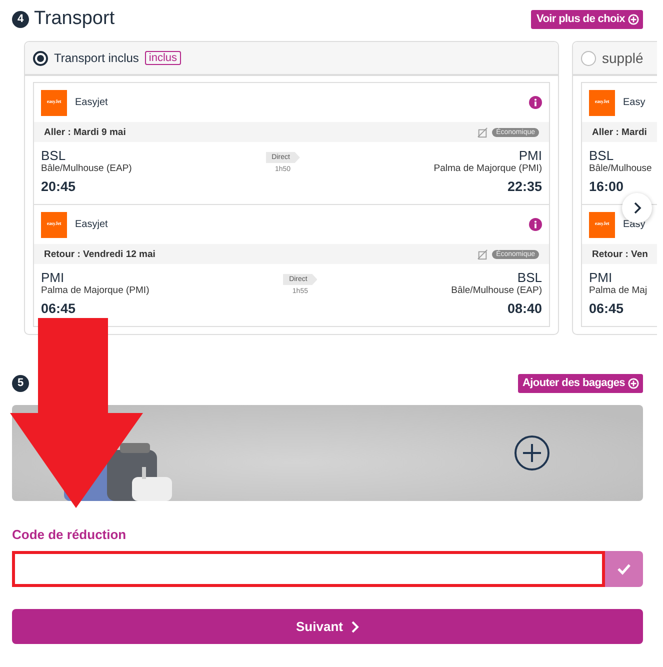  I want to click on flight-direction: Aller : Mardi 9 mai, so click(85, 132).